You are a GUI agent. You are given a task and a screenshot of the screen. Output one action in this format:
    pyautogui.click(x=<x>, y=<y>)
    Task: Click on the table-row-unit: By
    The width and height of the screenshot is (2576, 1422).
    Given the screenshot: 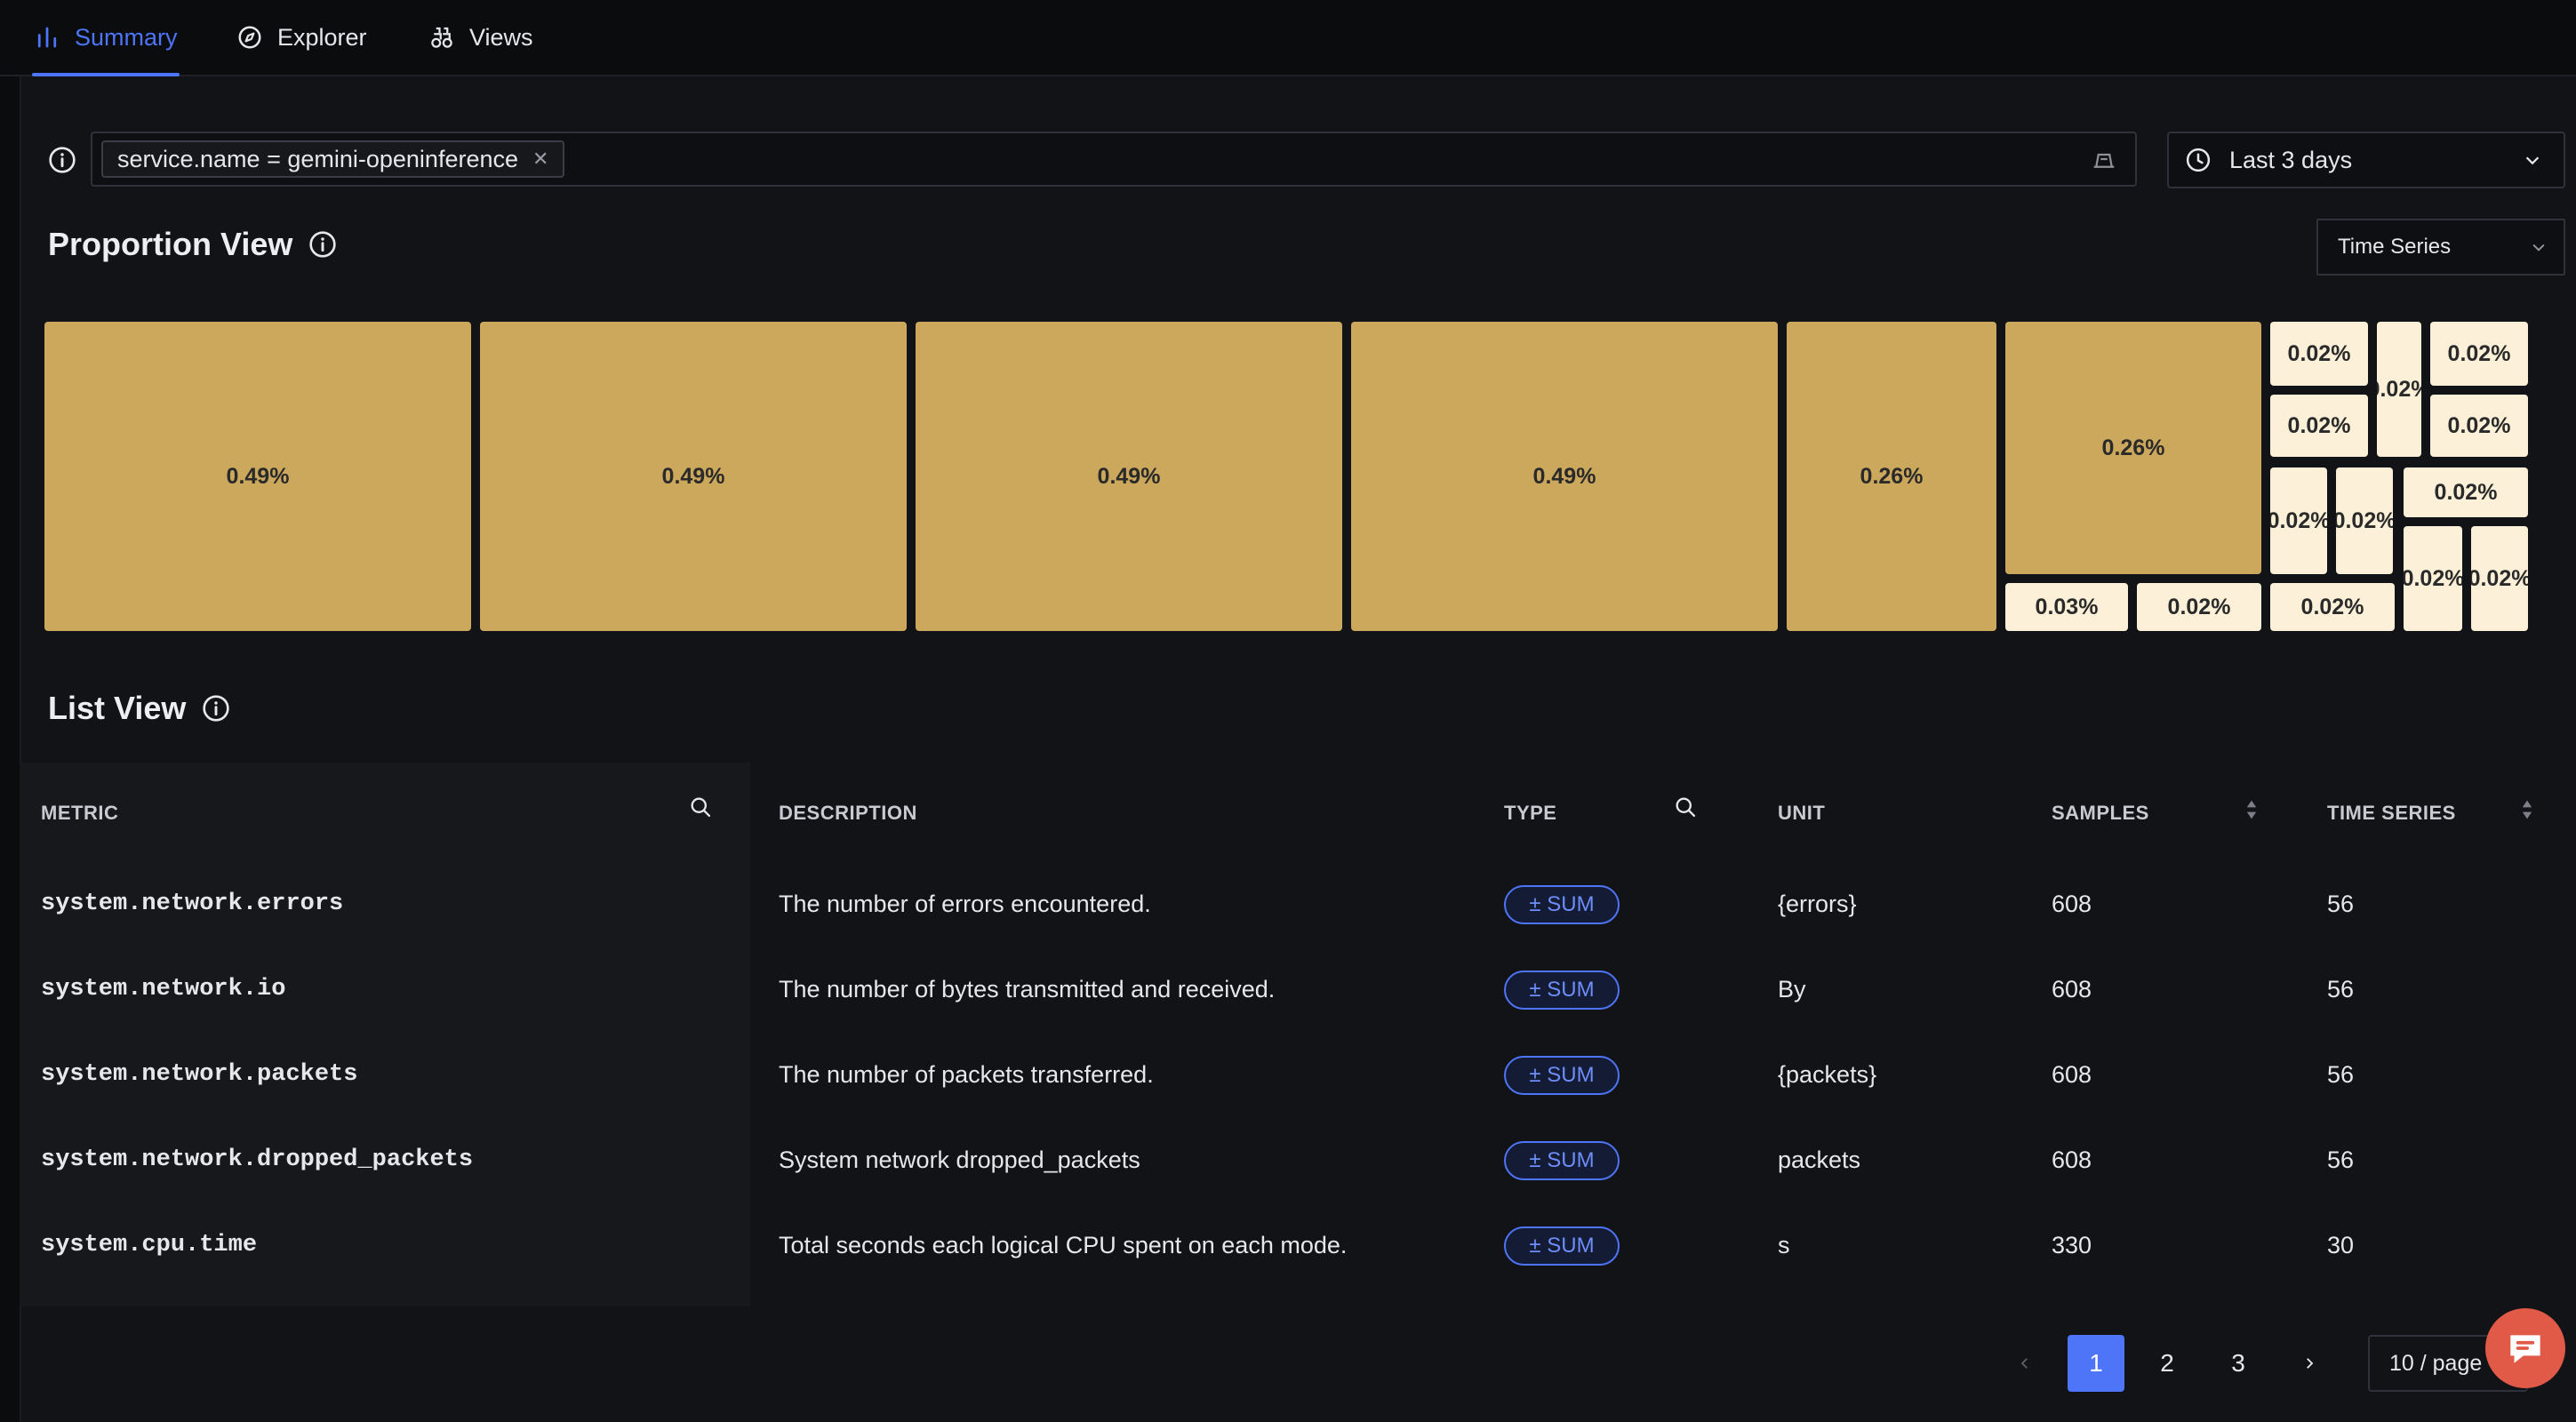 What is the action you would take?
    pyautogui.click(x=1792, y=989)
    